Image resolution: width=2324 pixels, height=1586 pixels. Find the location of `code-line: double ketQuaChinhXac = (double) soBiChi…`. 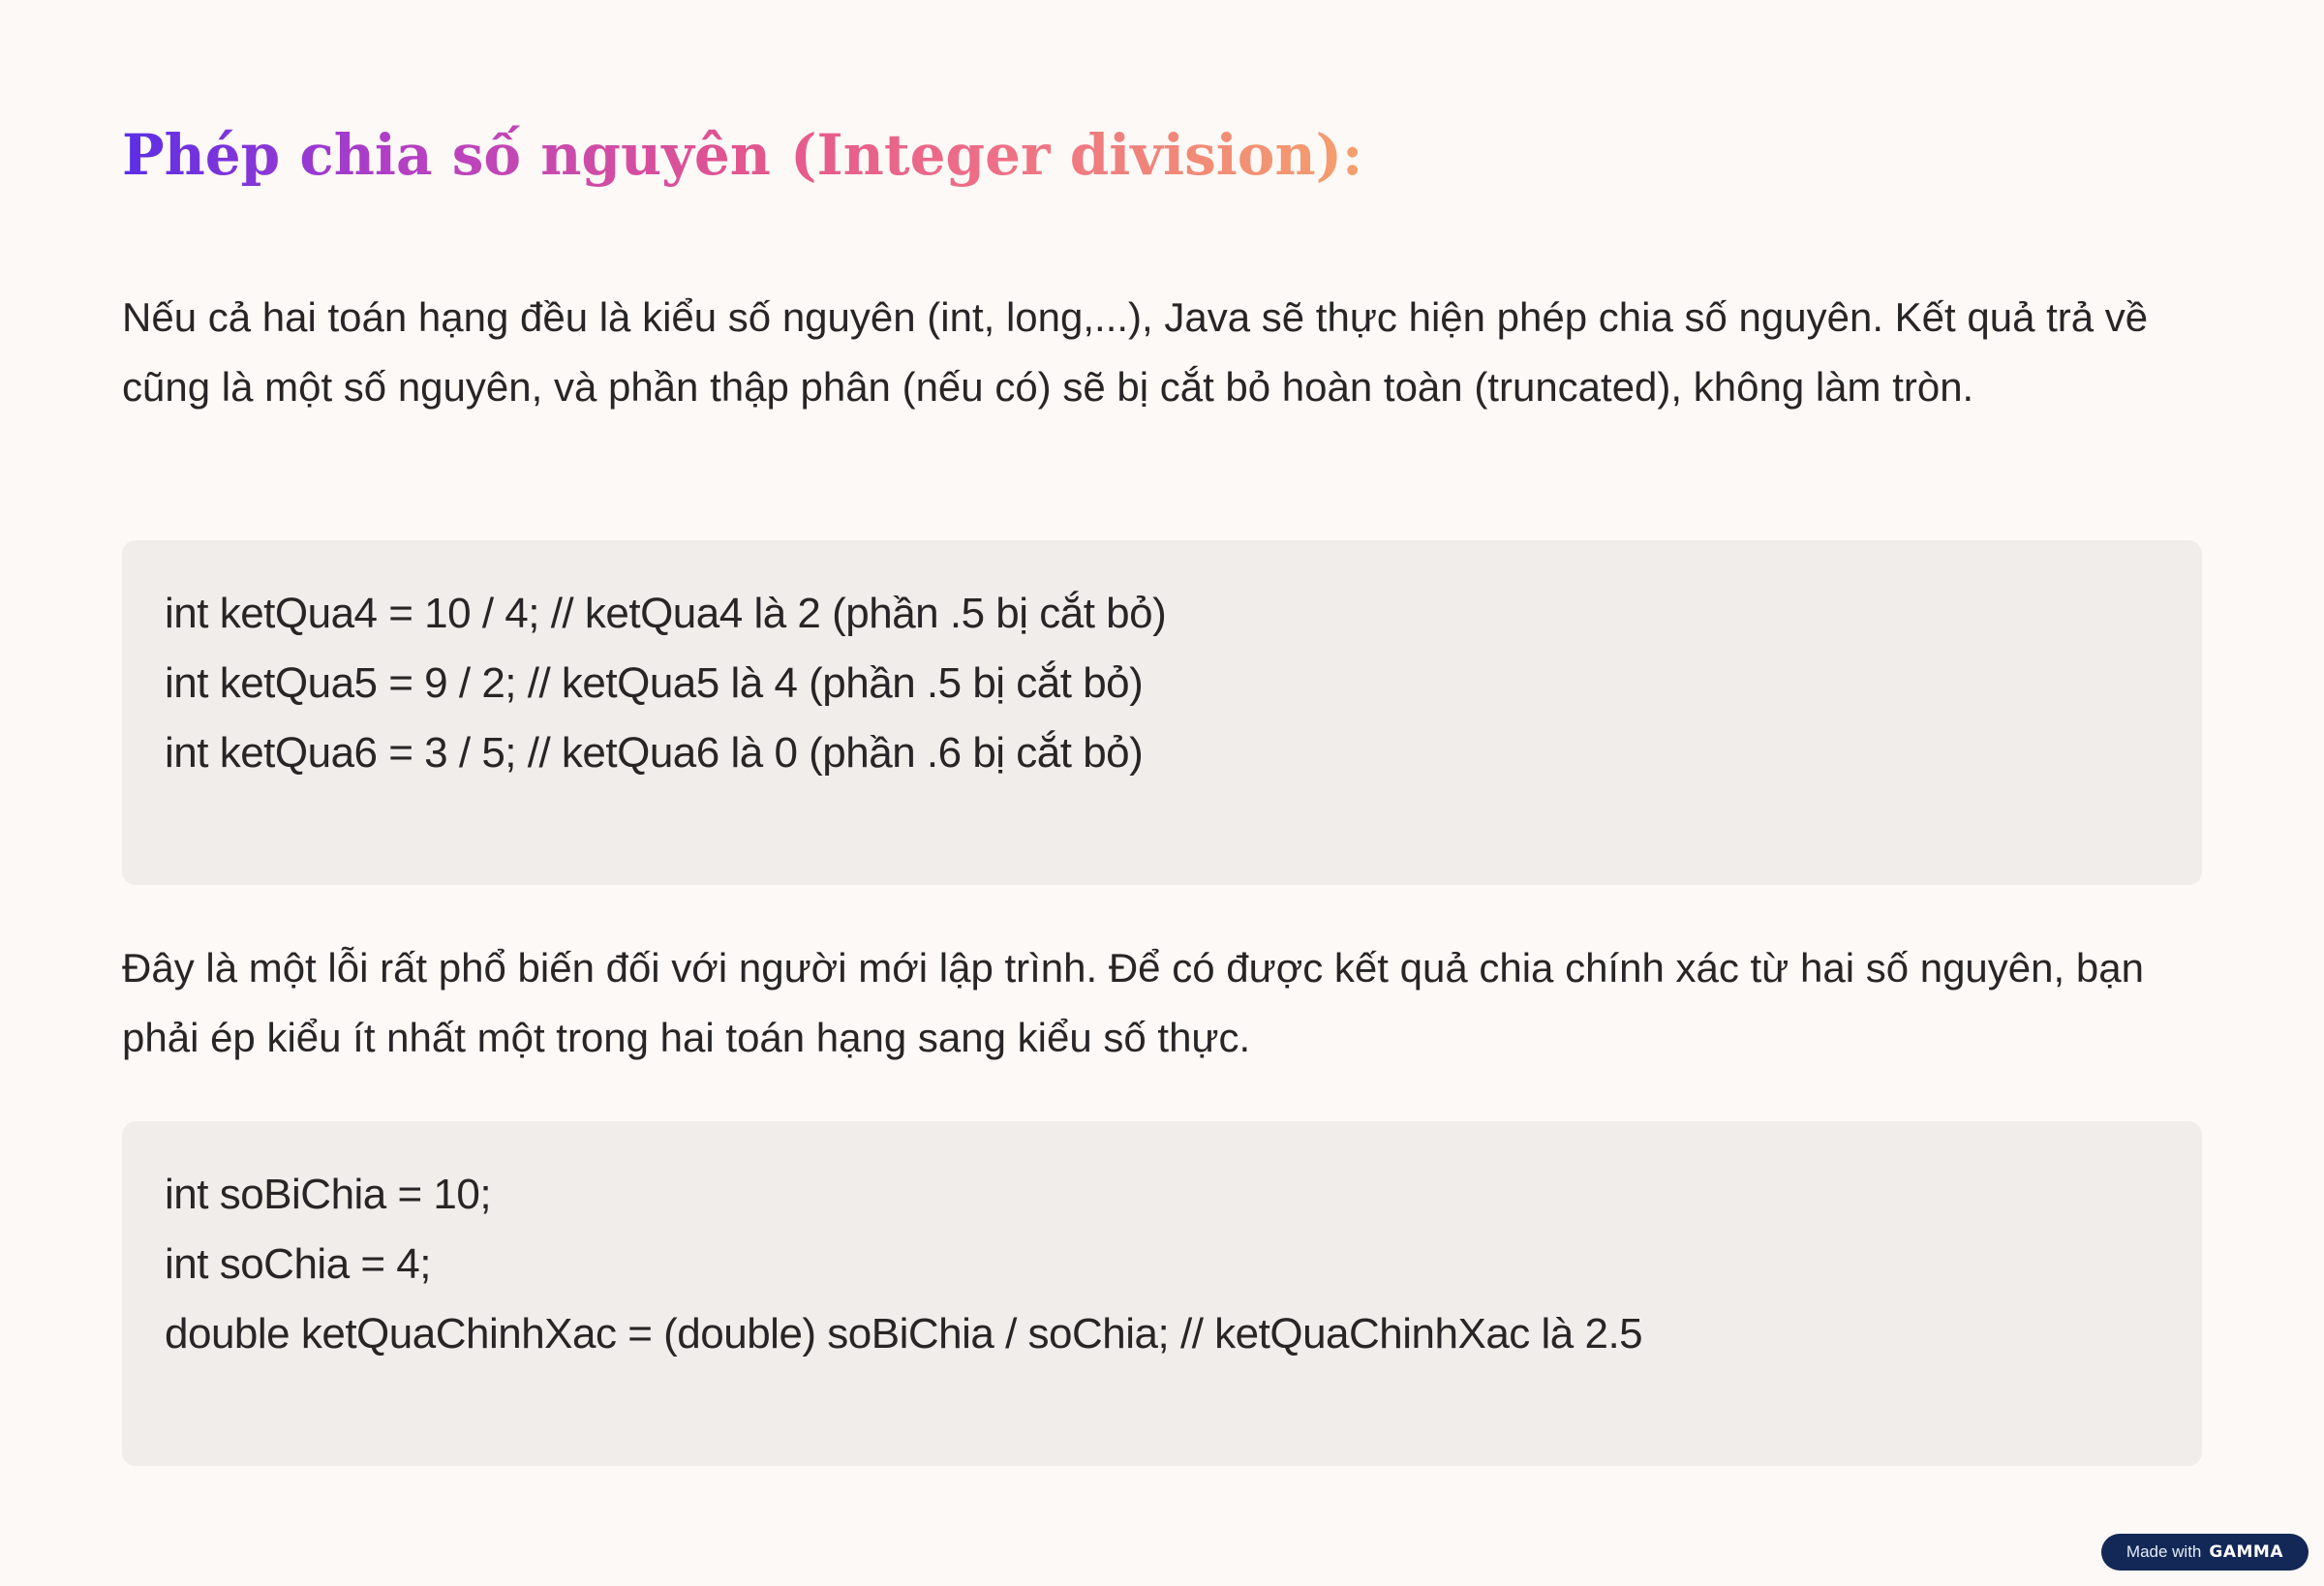

code-line: double ketQuaChinhXac = (double) soBiChi… is located at coordinates (904, 1333).